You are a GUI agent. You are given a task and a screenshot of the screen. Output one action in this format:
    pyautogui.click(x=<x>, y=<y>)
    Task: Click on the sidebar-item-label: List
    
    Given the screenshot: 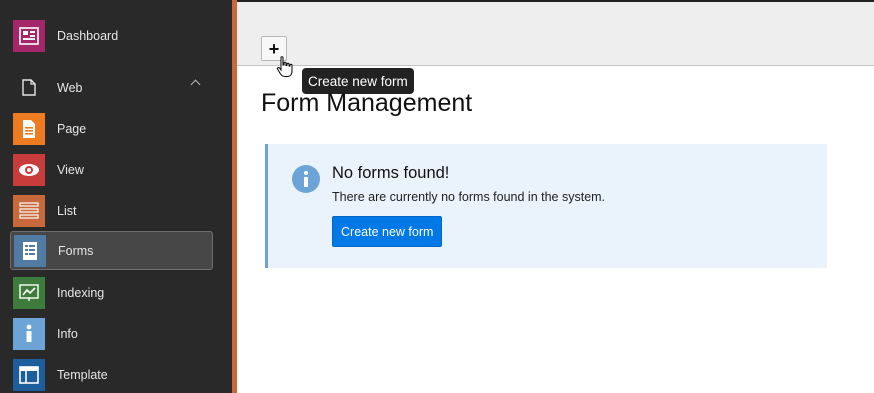 What is the action you would take?
    pyautogui.click(x=67, y=210)
    